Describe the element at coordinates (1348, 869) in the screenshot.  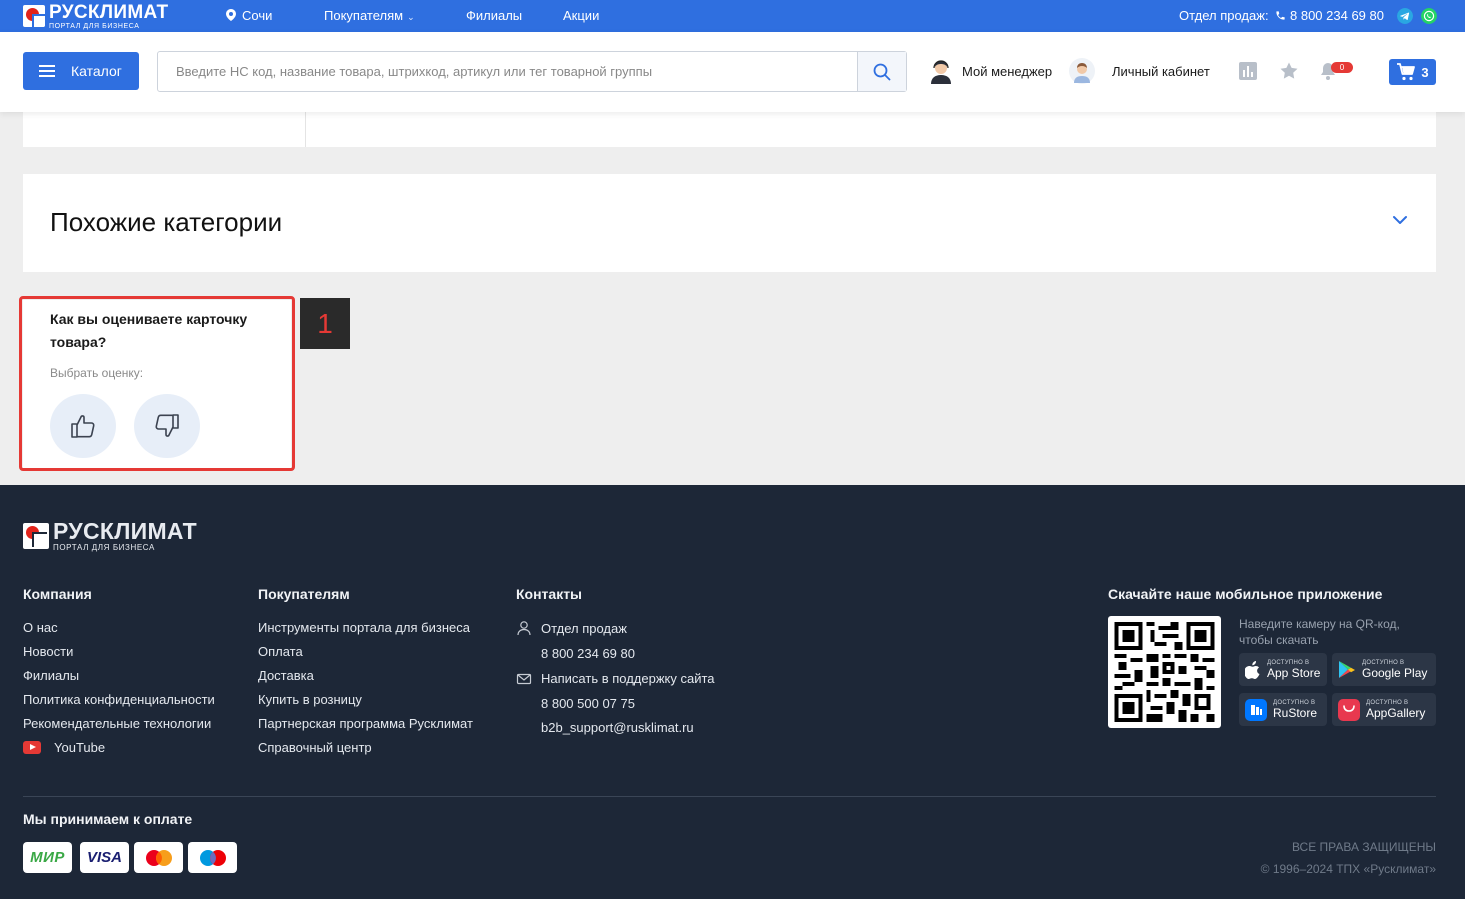
I see `copyright-text: © 1996–2024 ТПХ «Русклимат»` at that location.